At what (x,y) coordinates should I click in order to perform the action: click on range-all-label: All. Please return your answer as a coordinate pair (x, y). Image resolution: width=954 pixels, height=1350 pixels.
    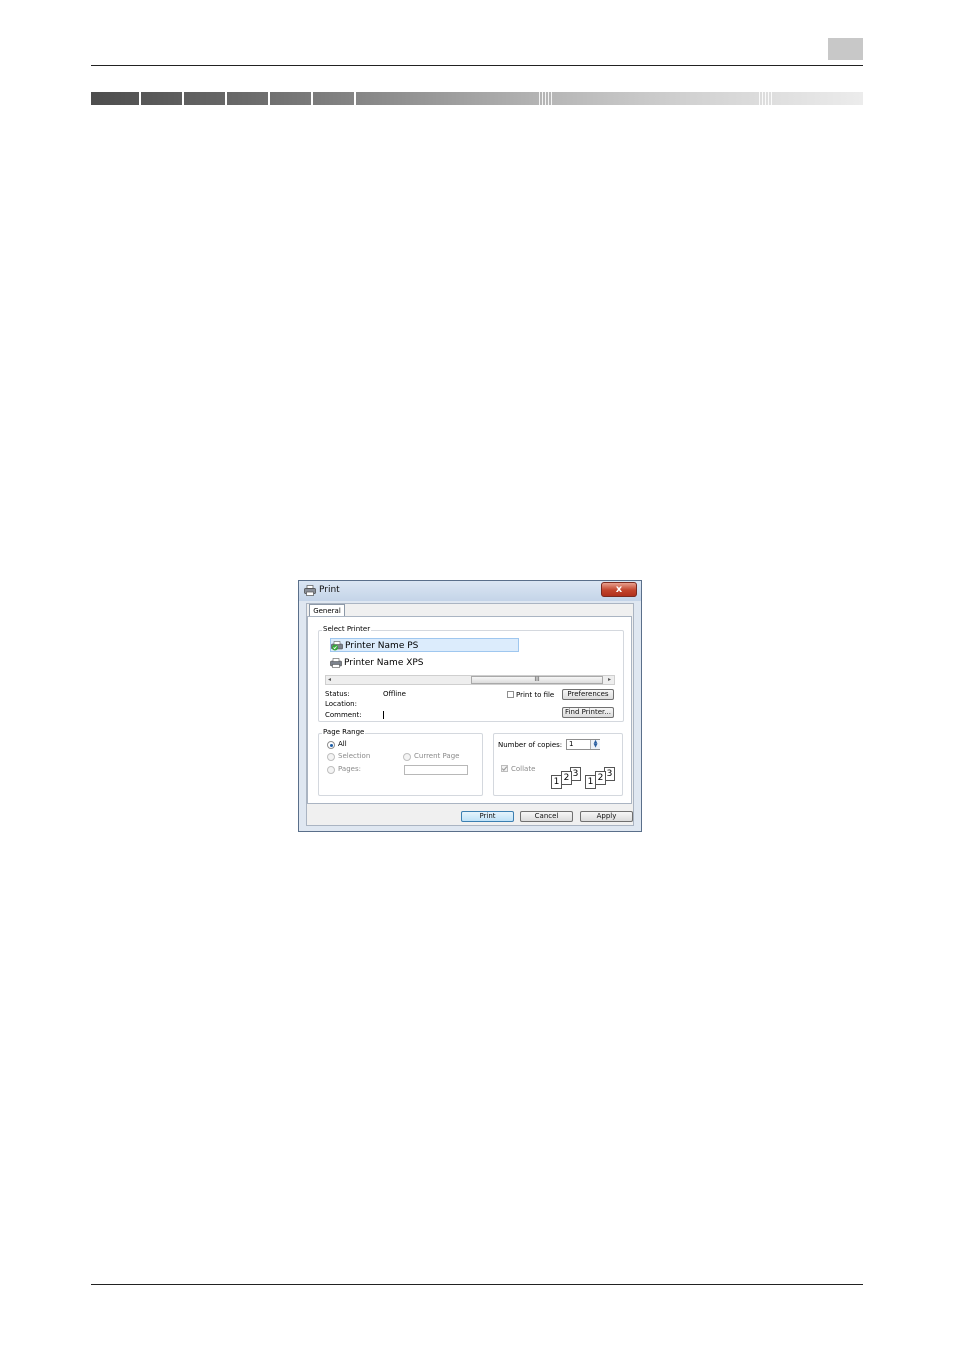
    Looking at the image, I should click on (342, 744).